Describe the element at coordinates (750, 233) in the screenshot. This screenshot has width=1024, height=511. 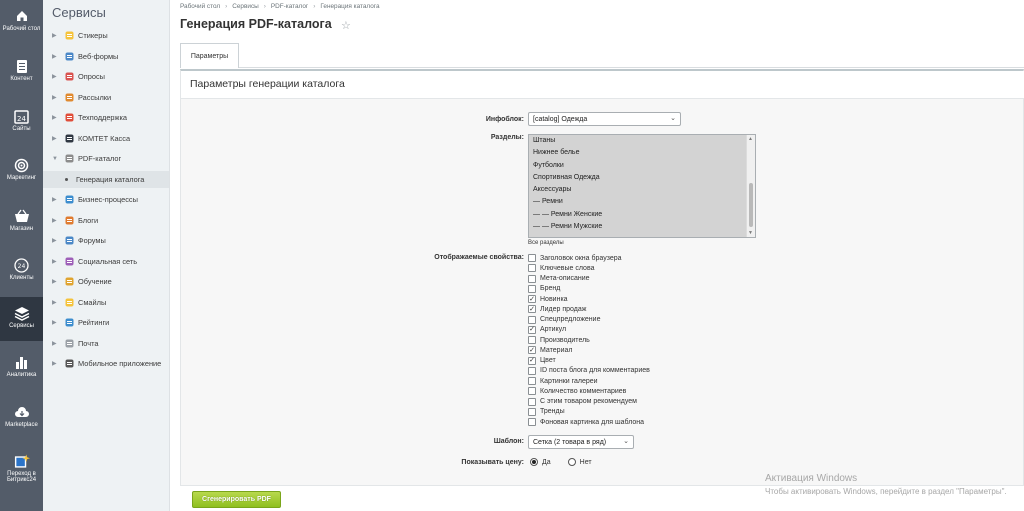
I see `scroll-down-icon: ▼` at that location.